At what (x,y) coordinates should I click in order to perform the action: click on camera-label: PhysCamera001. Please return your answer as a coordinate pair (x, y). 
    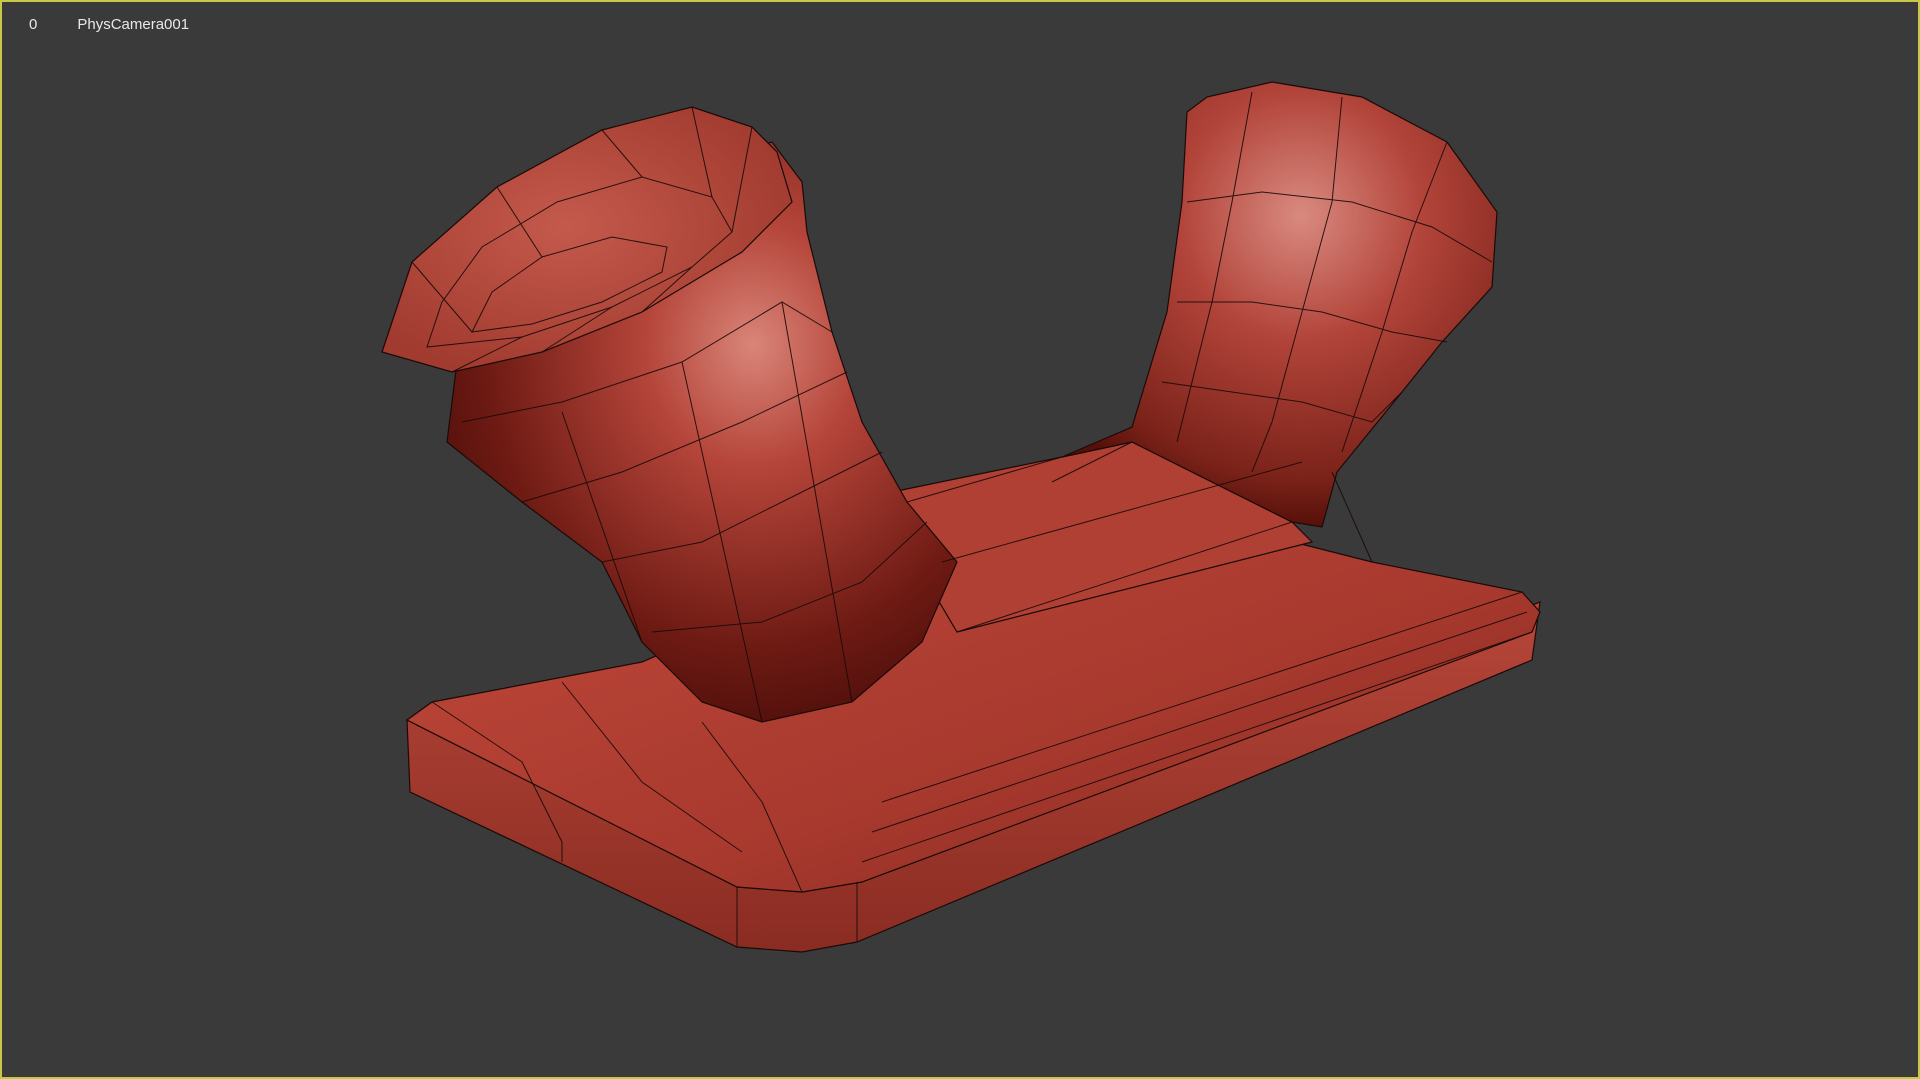
    Looking at the image, I should click on (133, 24).